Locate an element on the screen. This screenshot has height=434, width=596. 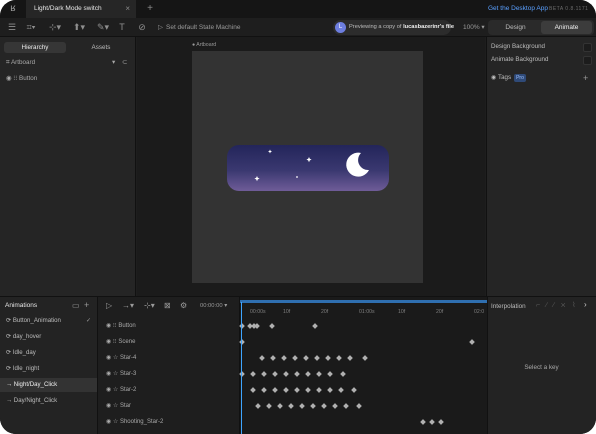
rive-logo-icon: ʁ is located at coordinates (13, 8).